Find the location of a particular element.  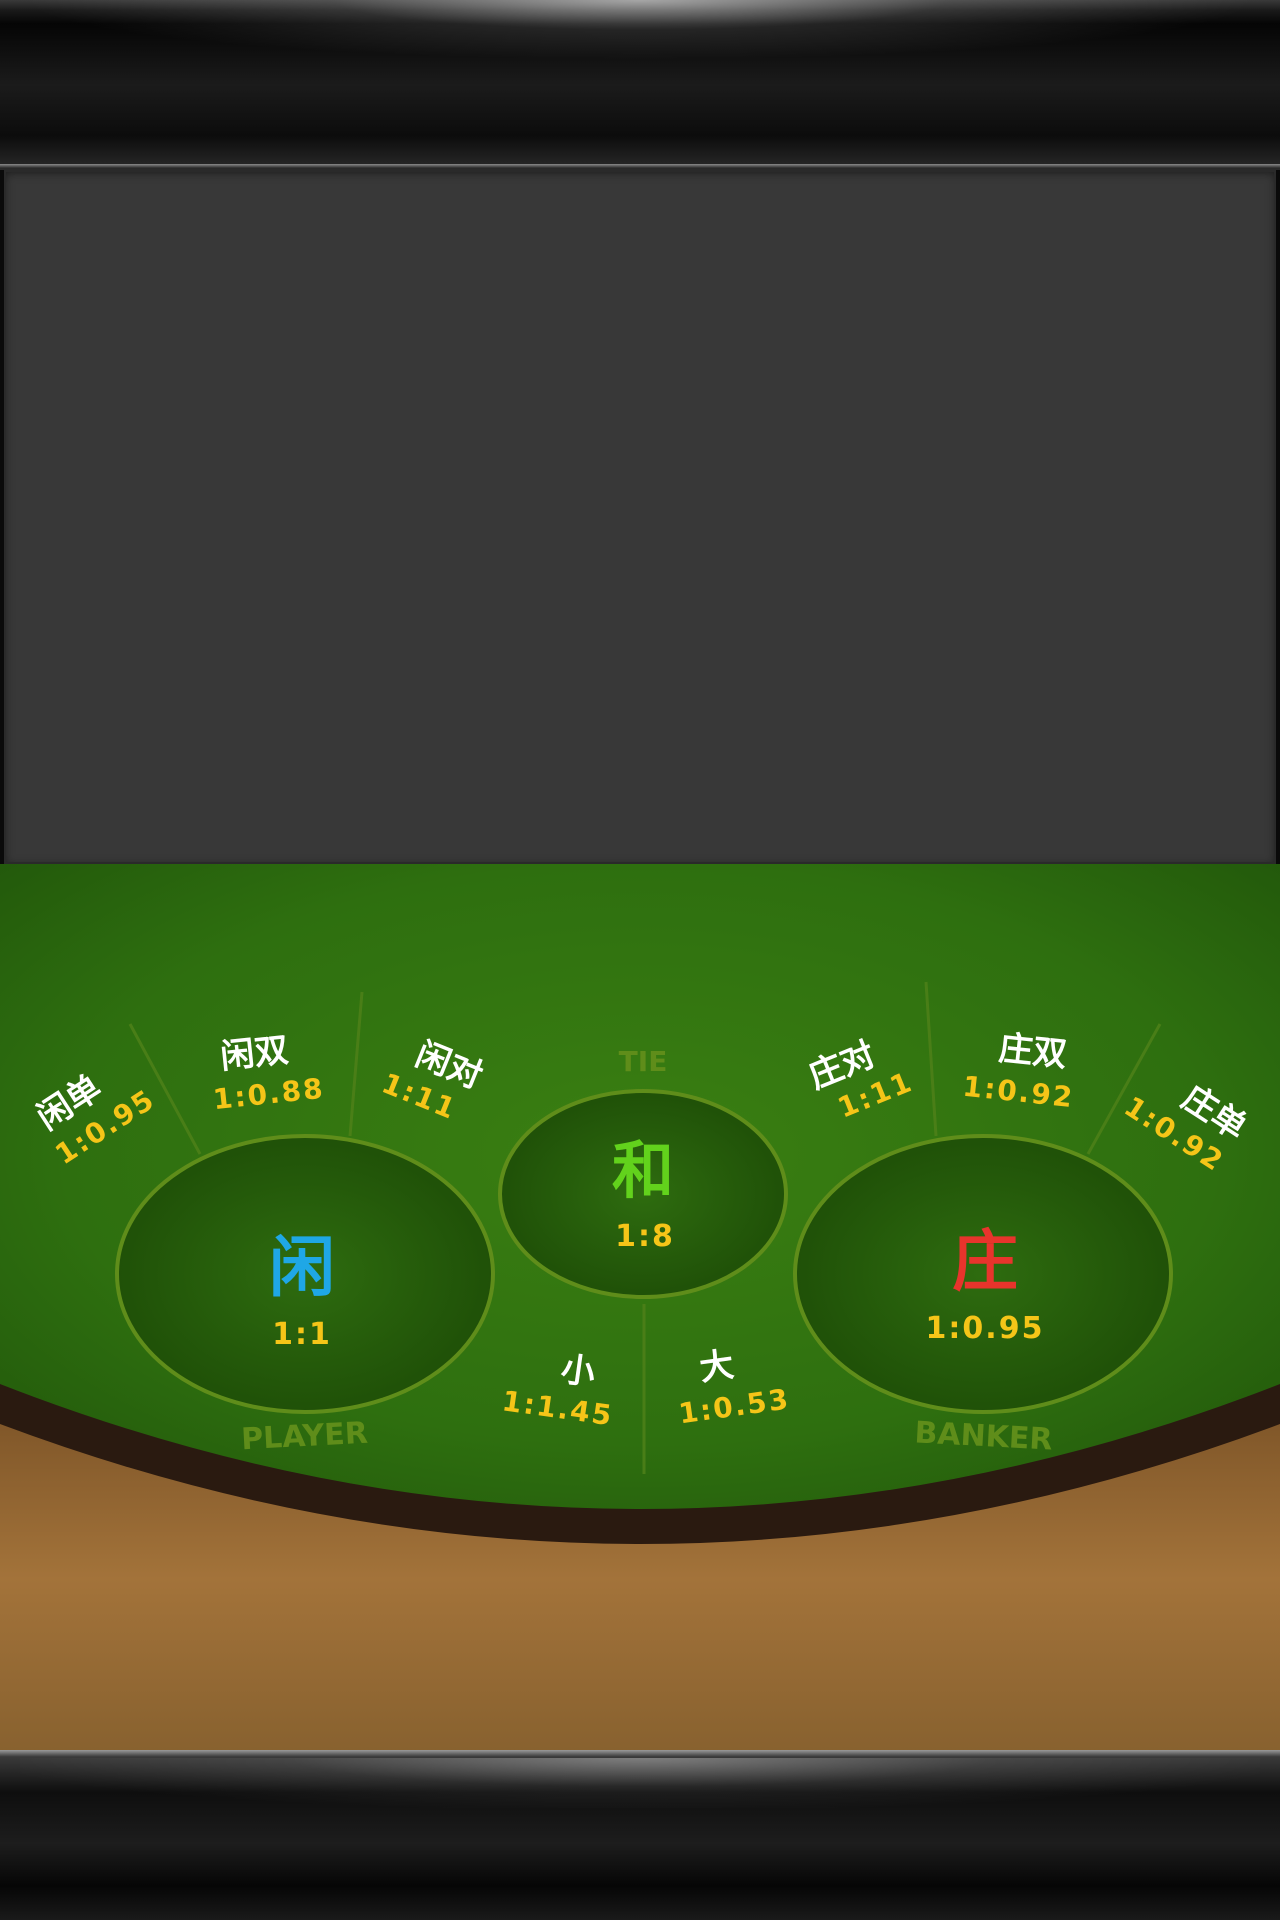

top-bar-edge is located at coordinates (640, 166).